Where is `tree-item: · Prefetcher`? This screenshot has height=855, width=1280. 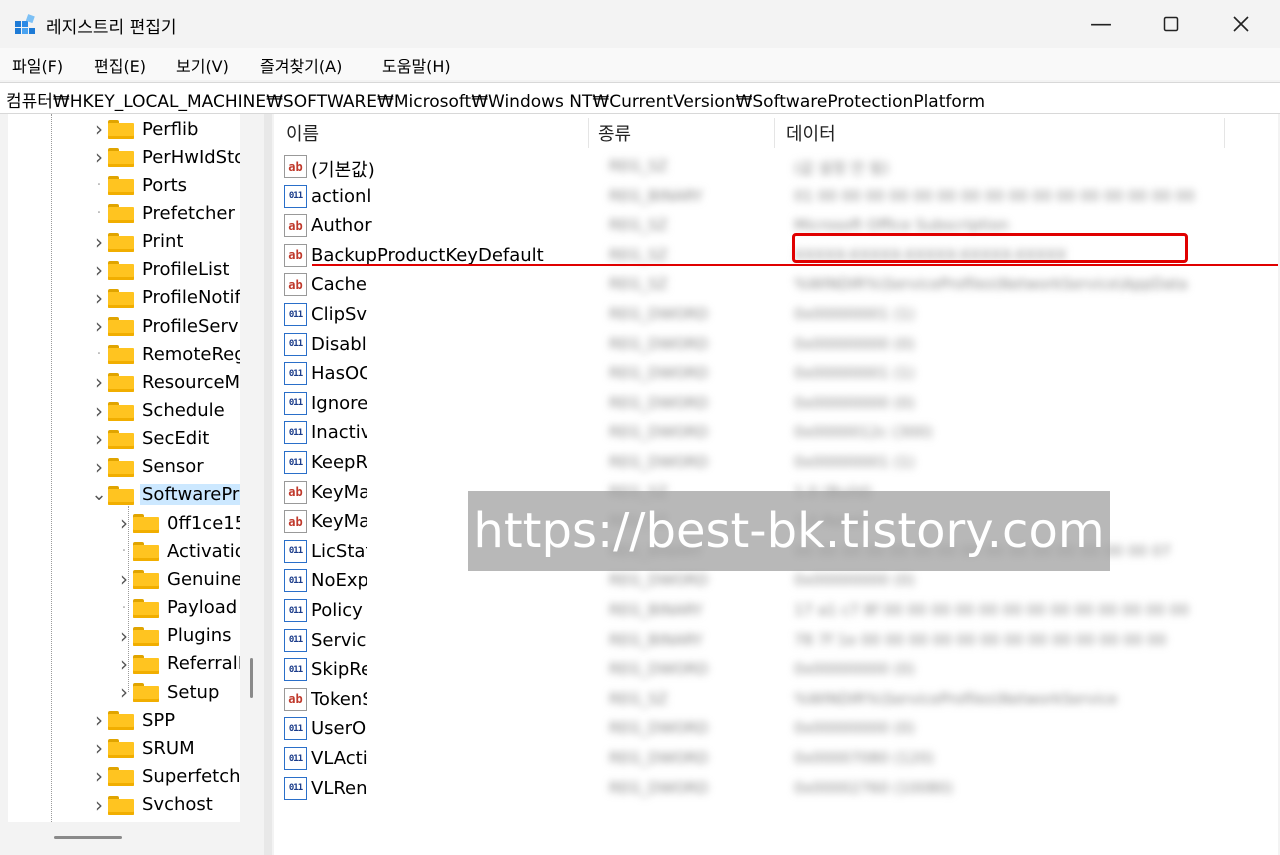
tree-item: · Prefetcher is located at coordinates (163, 213).